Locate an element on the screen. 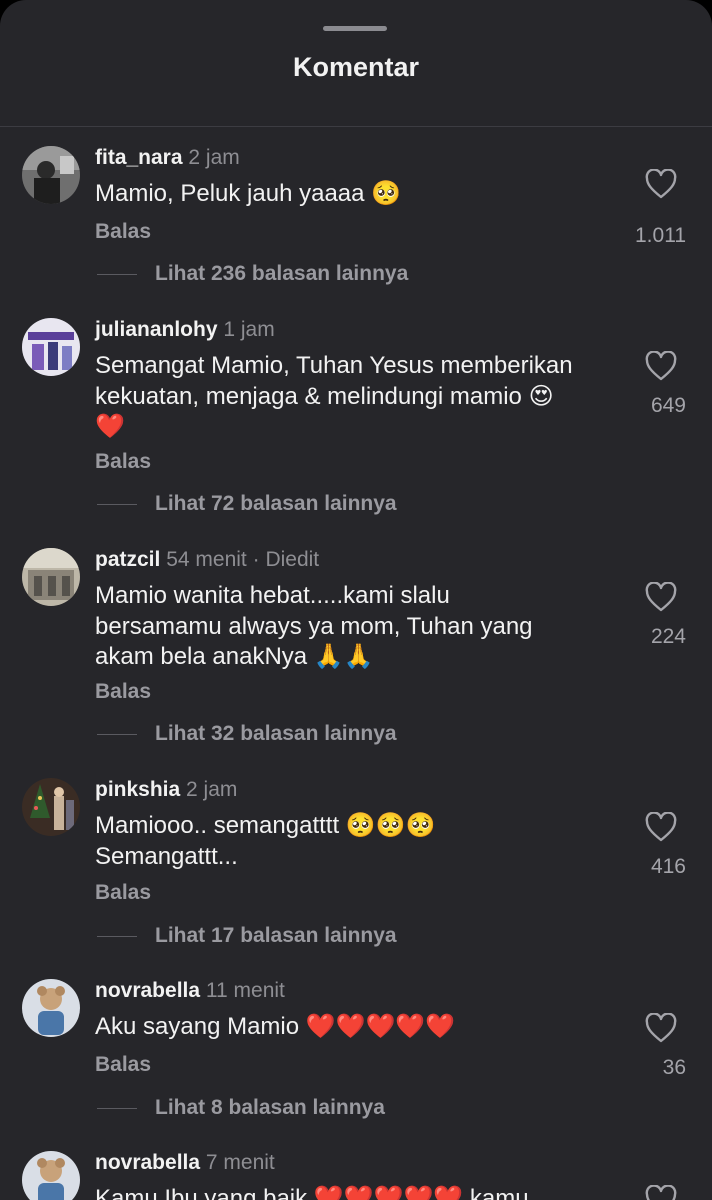 The image size is (712, 1200). username: patzcil is located at coordinates (127, 559).